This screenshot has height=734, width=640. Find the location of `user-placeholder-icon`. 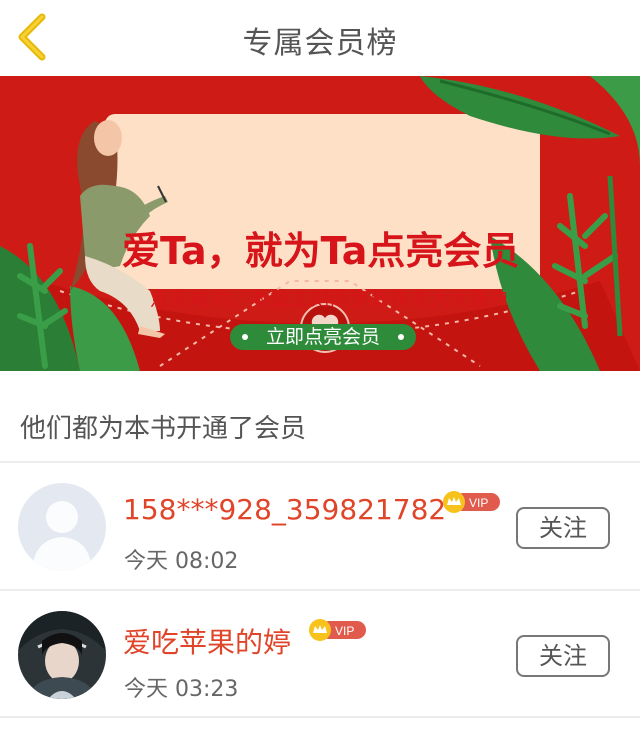

user-placeholder-icon is located at coordinates (62, 527).